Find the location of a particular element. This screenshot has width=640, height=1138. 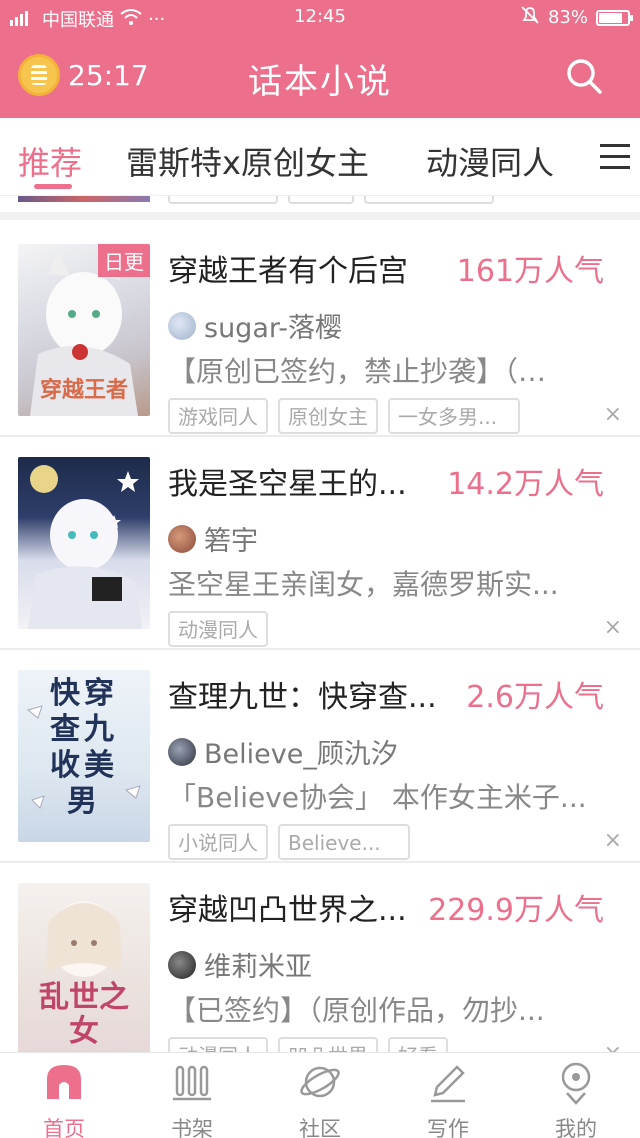

tag: 游戏同人 is located at coordinates (218, 416).